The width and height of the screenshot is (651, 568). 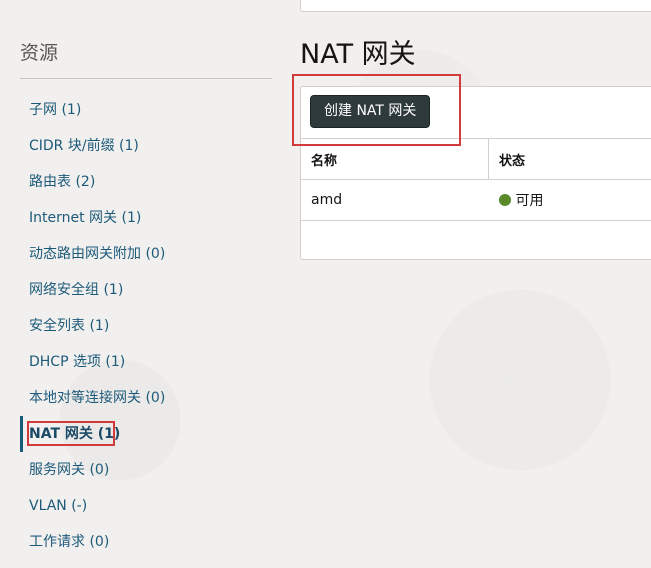 What do you see at coordinates (146, 470) in the screenshot?
I see `sidebar-item-service-gateways: 服务网关 (0)` at bounding box center [146, 470].